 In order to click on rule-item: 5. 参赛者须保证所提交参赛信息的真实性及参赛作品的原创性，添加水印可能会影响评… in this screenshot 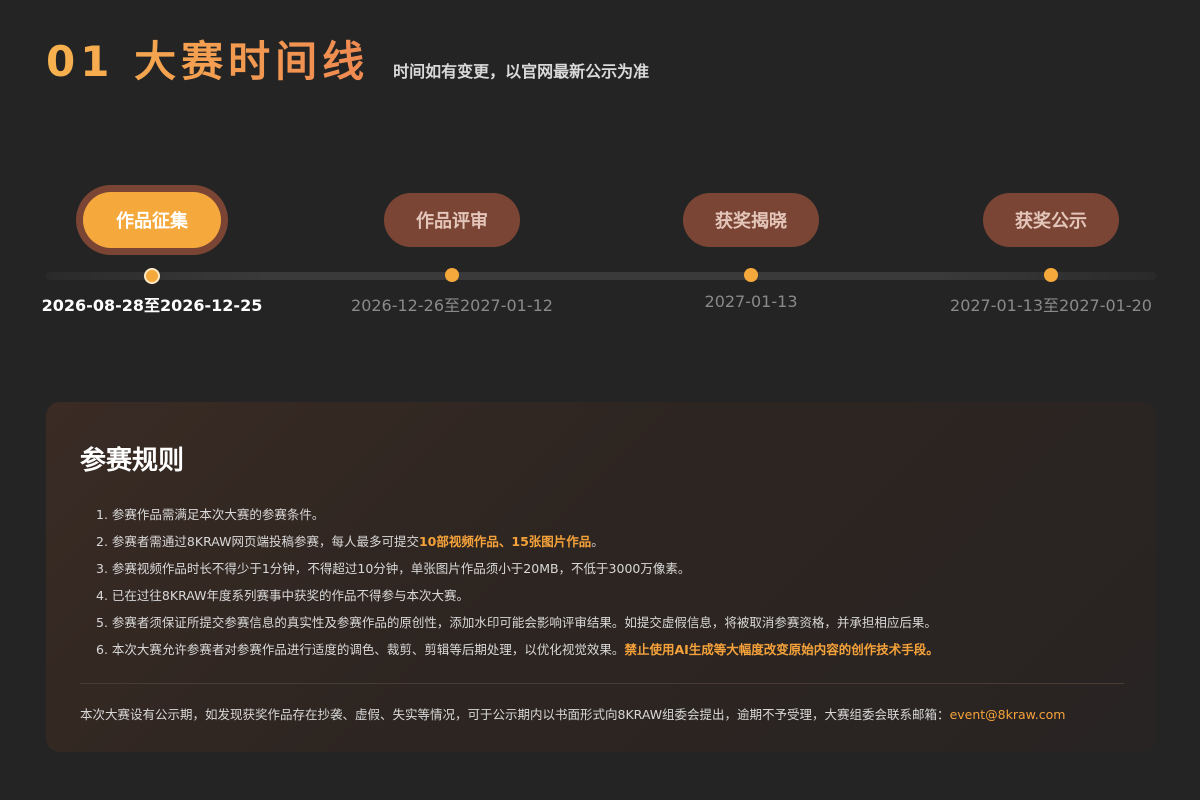, I will do `click(601, 622)`.